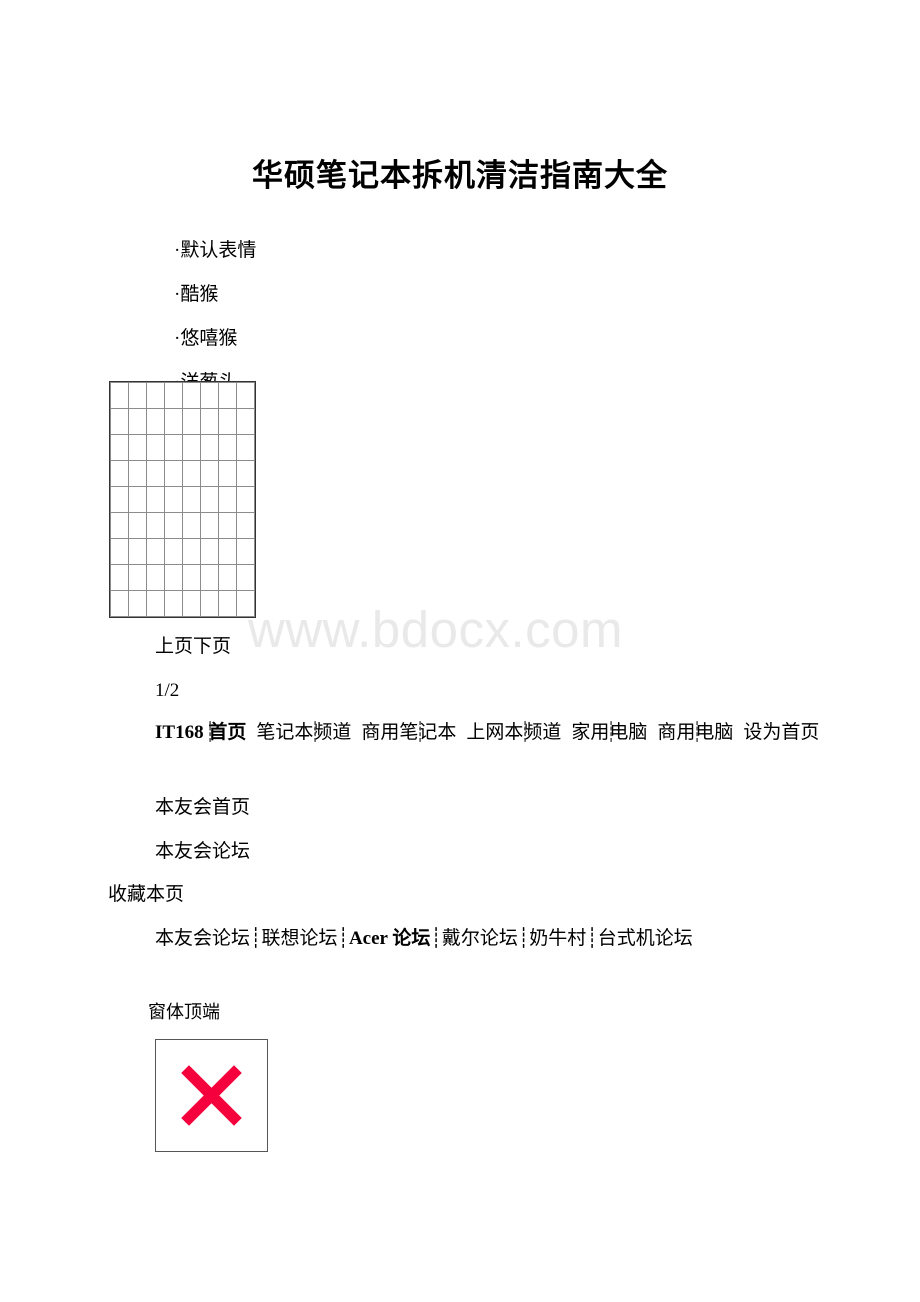 The image size is (920, 1302). I want to click on forum-item-desktop: 台式机论坛, so click(645, 938).